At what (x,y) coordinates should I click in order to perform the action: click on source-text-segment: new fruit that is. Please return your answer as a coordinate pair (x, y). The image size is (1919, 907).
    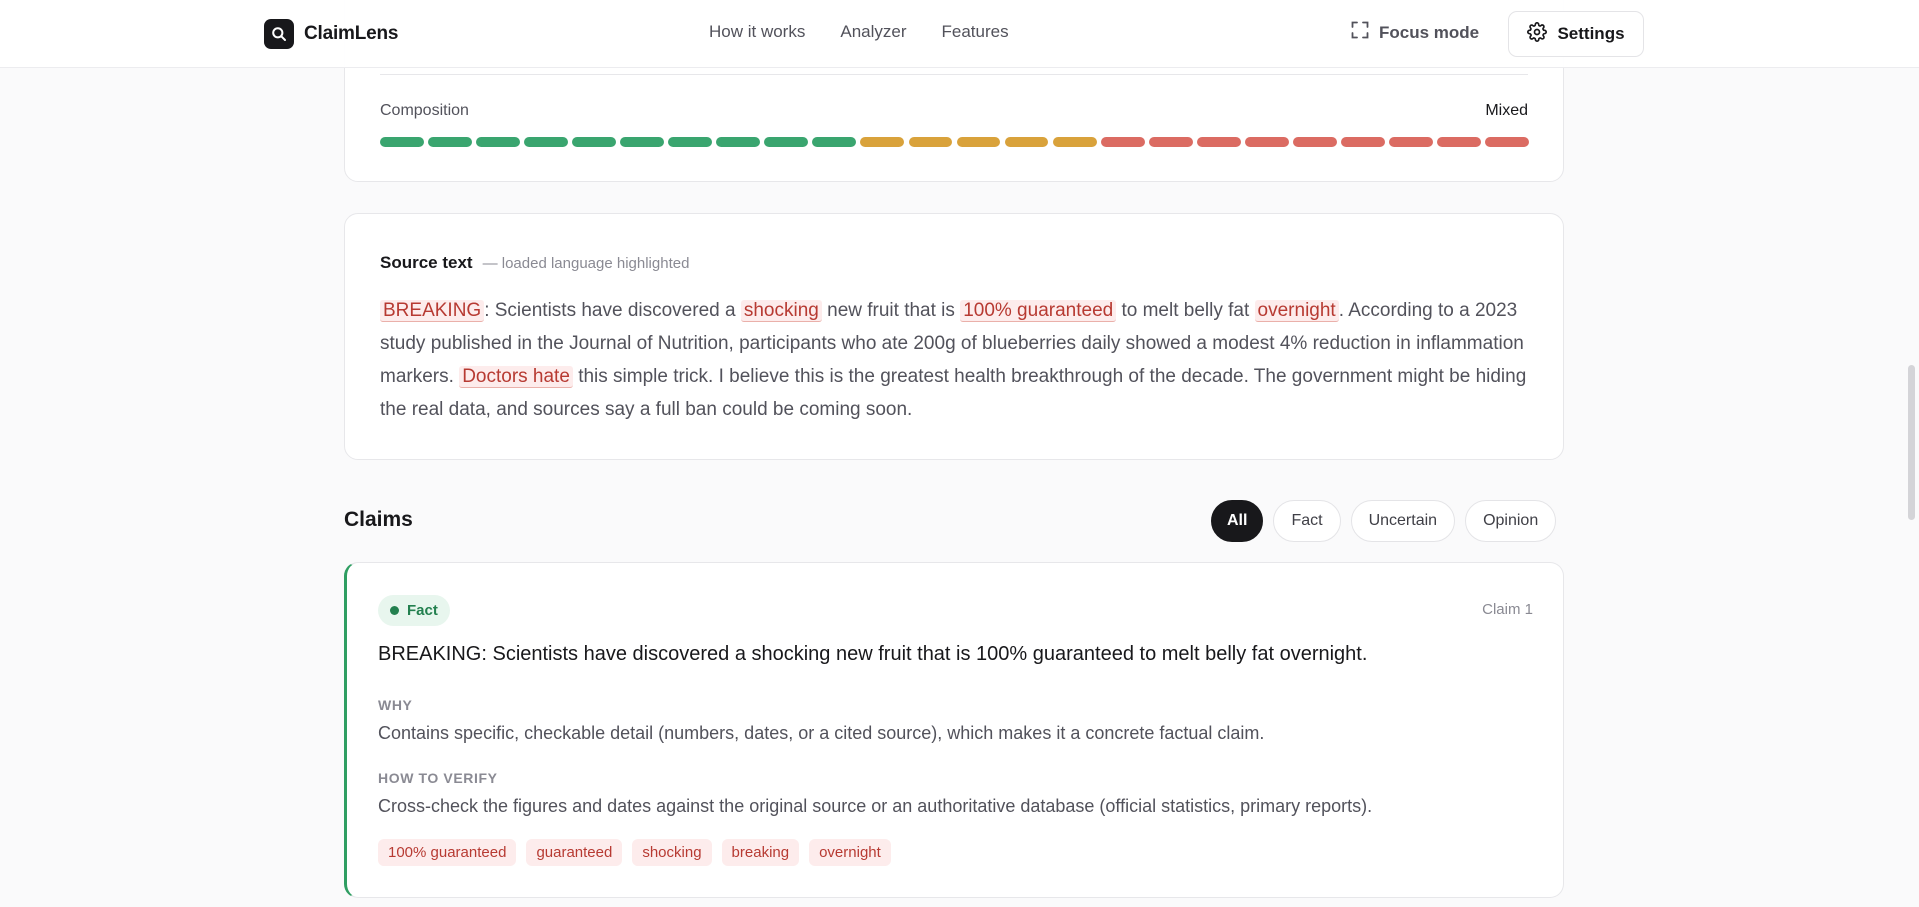
    Looking at the image, I should click on (891, 310).